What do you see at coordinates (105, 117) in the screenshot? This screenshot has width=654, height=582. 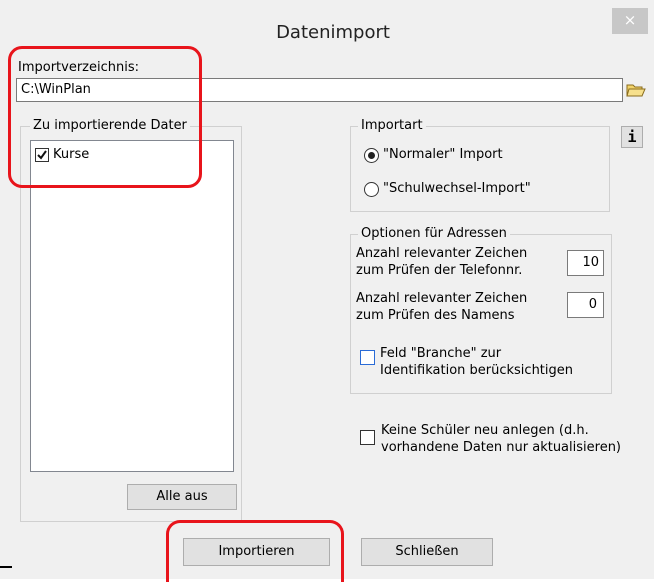 I see `highlight-import-dir` at bounding box center [105, 117].